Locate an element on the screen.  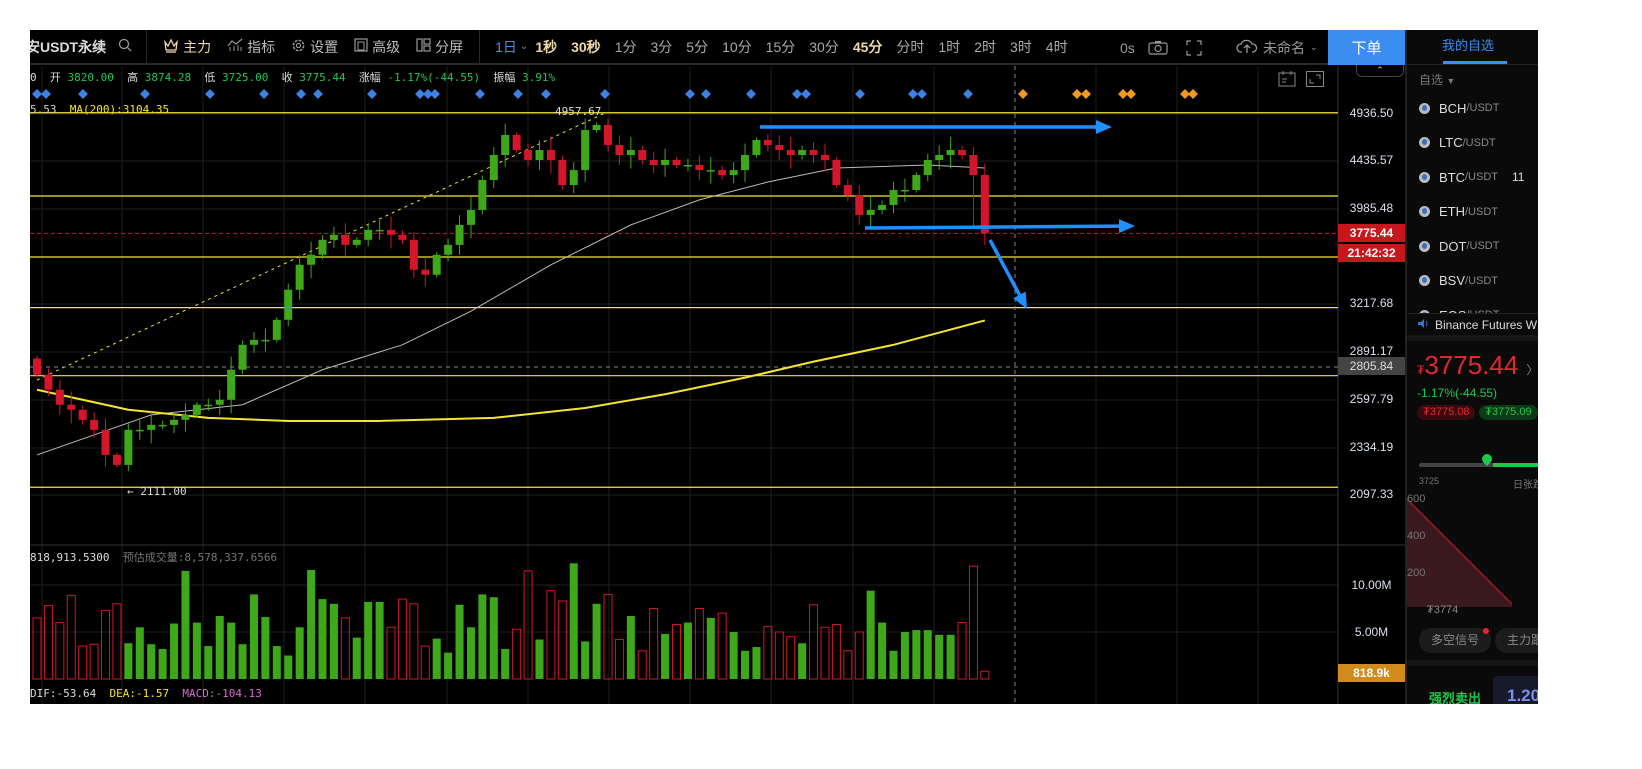
timeframe-8: 30分 is located at coordinates (824, 47).